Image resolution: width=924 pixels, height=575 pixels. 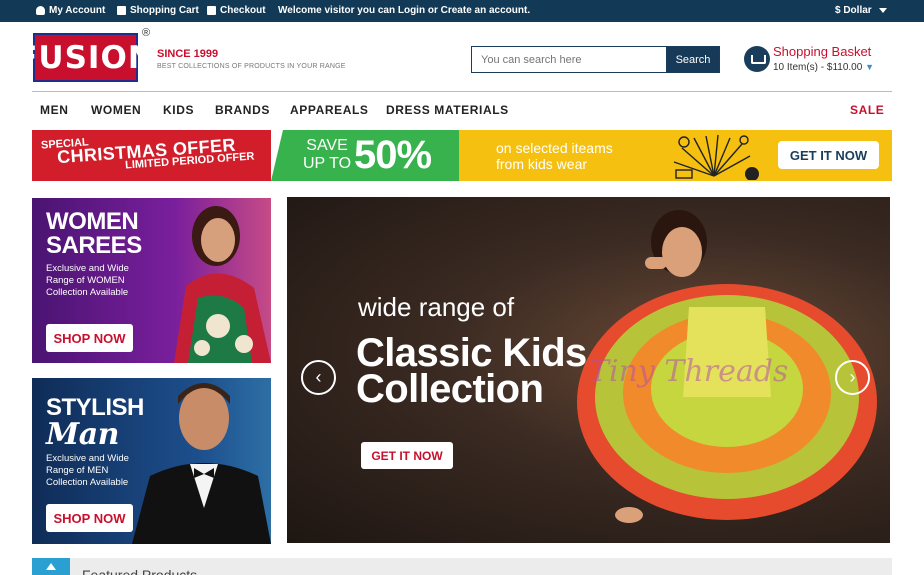 I want to click on women-banner-title: WOMEN SAREES, so click(x=94, y=234).